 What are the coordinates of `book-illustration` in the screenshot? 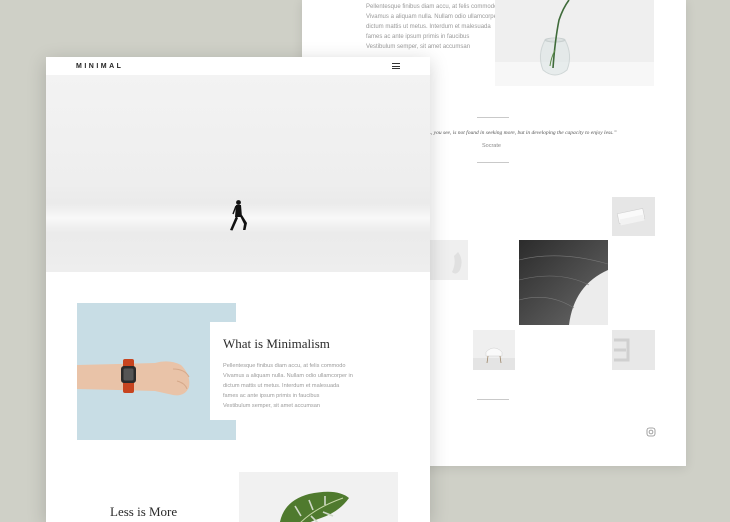 It's located at (631, 217).